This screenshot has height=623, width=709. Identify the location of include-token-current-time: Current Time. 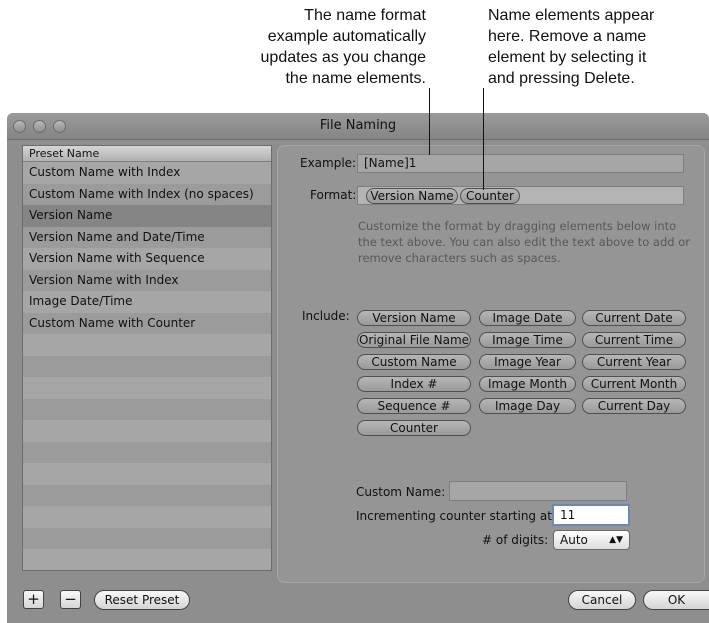
(634, 340).